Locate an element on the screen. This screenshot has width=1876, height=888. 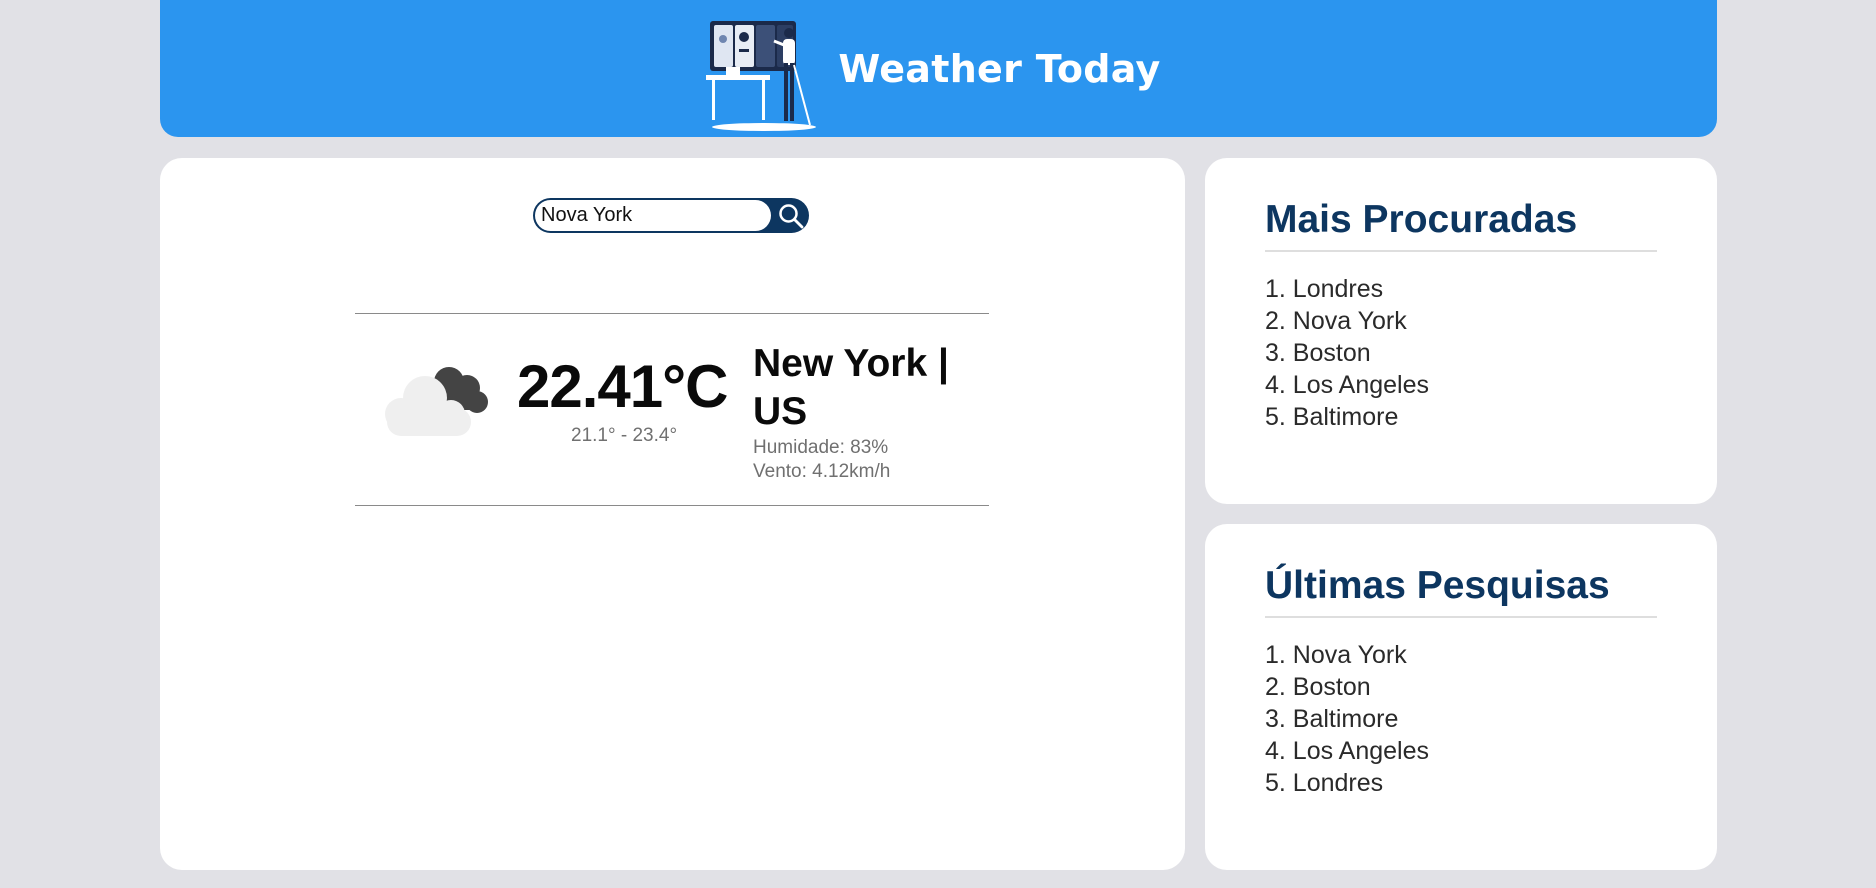
app-header: Weather Today is located at coordinates (938, 68).